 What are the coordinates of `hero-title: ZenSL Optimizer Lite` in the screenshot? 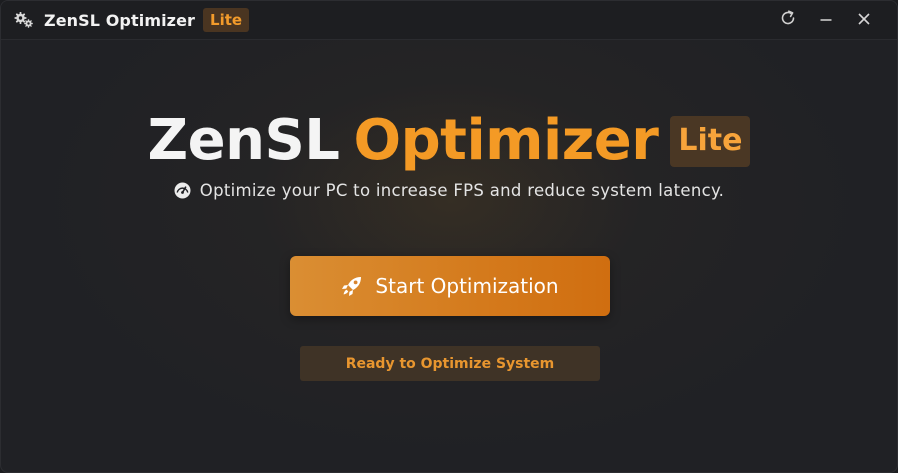 It's located at (449, 141).